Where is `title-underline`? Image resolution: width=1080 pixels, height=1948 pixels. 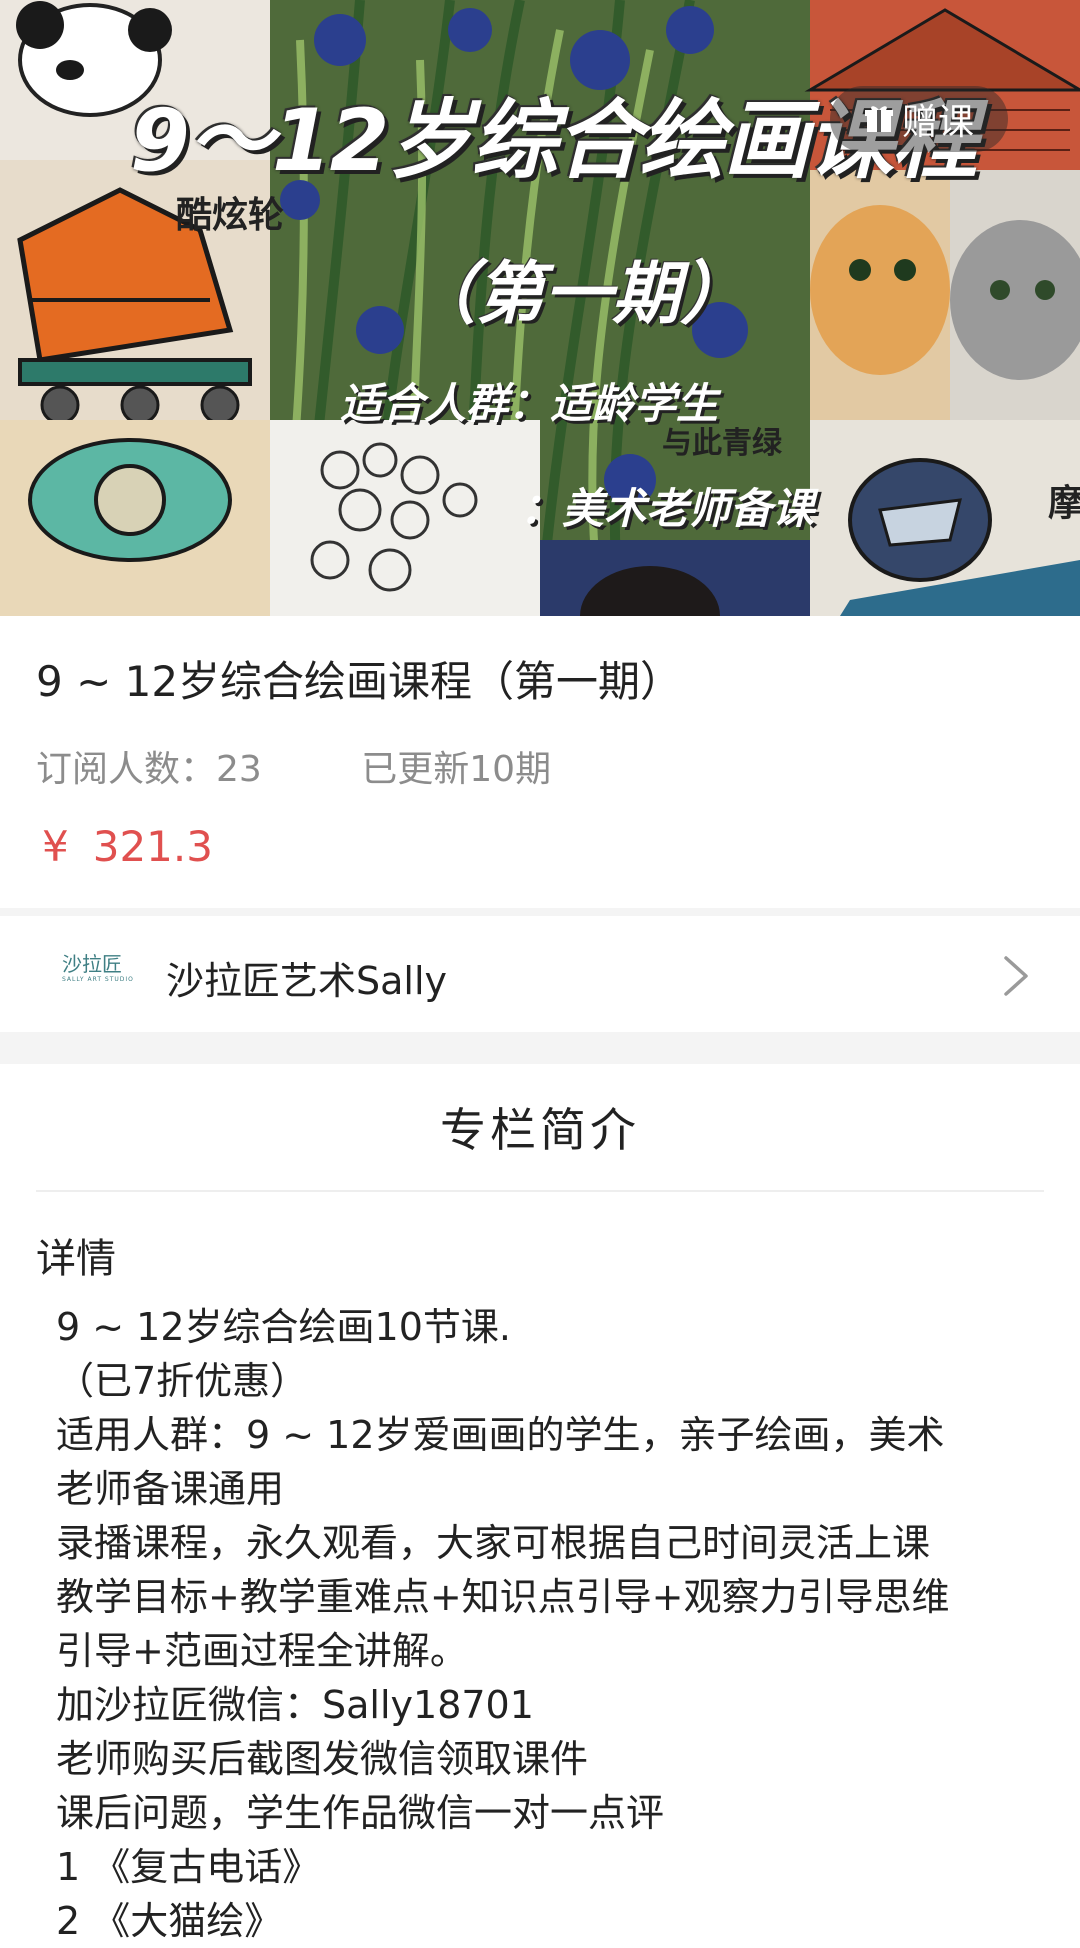
title-underline is located at coordinates (540, 1191).